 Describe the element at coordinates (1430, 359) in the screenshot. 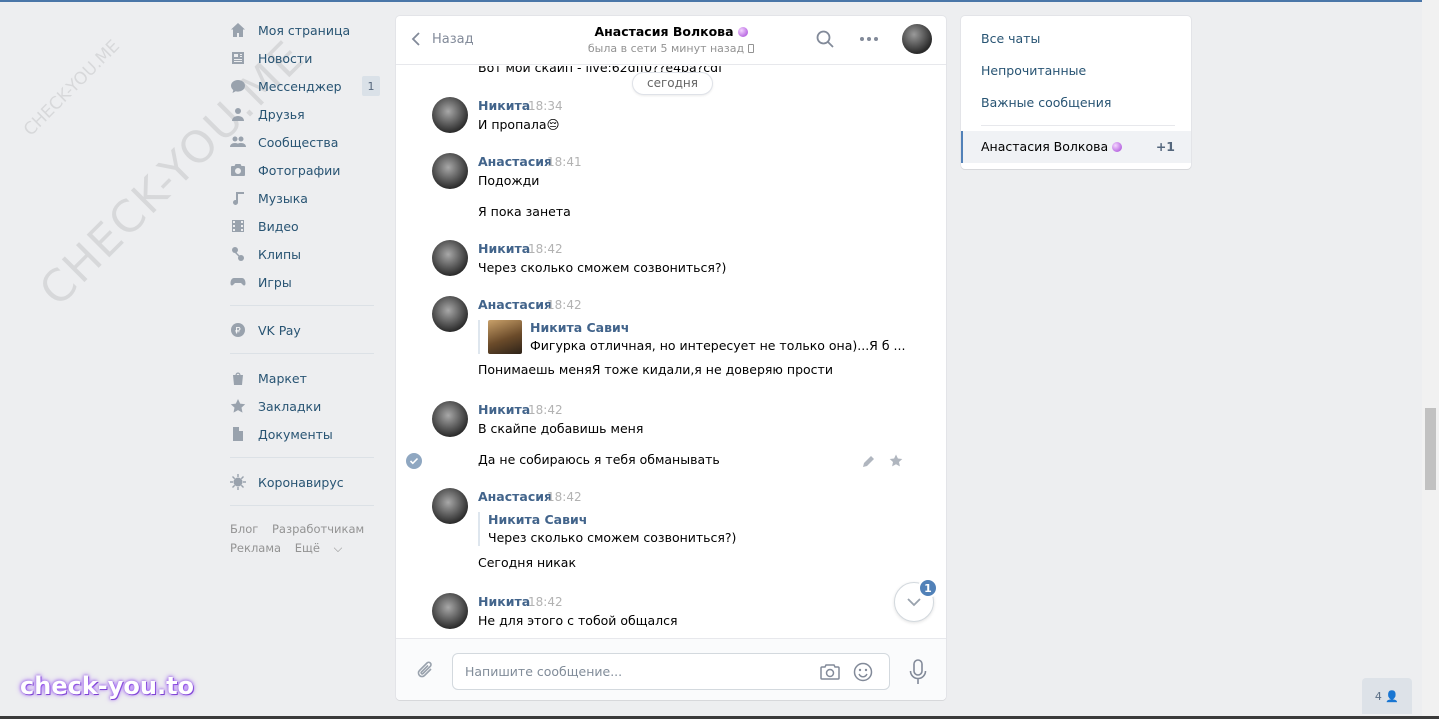

I see `page-scrollbar` at that location.